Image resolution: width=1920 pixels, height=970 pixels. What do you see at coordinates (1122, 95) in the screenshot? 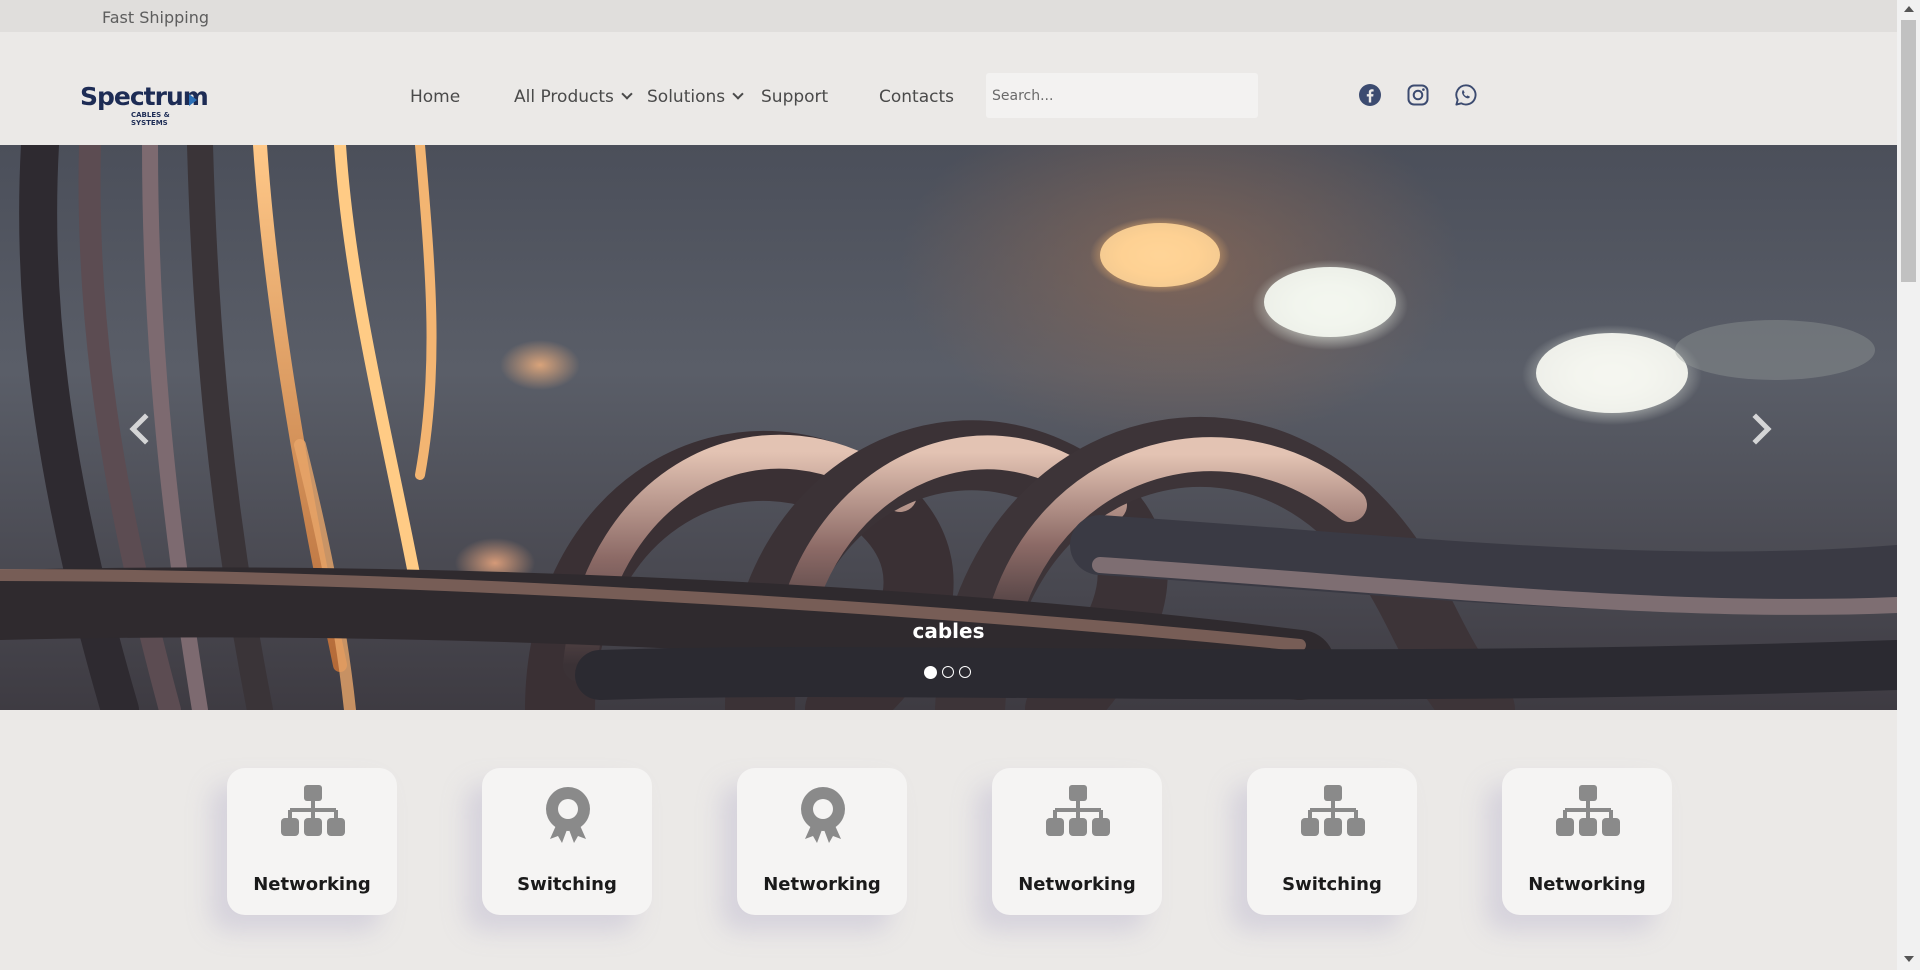
I see `search-input` at bounding box center [1122, 95].